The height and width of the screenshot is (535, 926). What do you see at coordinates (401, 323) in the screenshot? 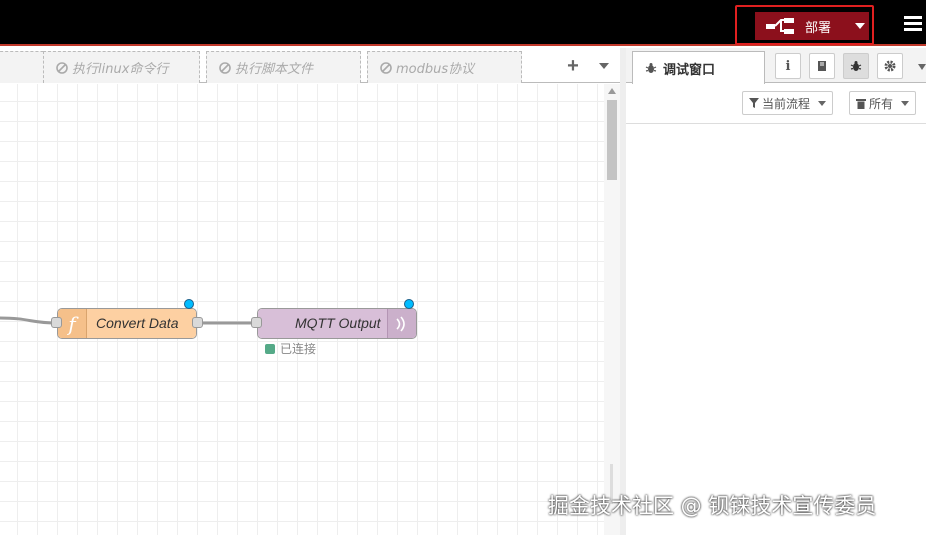
I see `mqtt-broadcast-icon` at bounding box center [401, 323].